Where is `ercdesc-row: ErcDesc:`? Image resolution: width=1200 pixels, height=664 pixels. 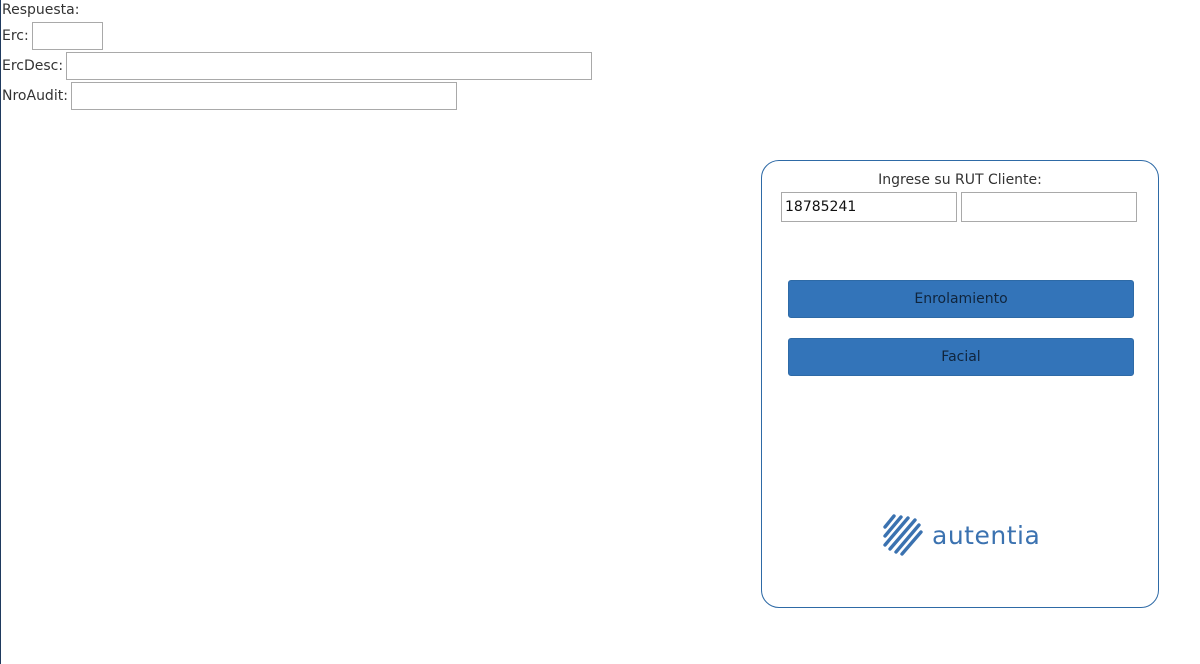
ercdesc-row: ErcDesc: is located at coordinates (297, 66).